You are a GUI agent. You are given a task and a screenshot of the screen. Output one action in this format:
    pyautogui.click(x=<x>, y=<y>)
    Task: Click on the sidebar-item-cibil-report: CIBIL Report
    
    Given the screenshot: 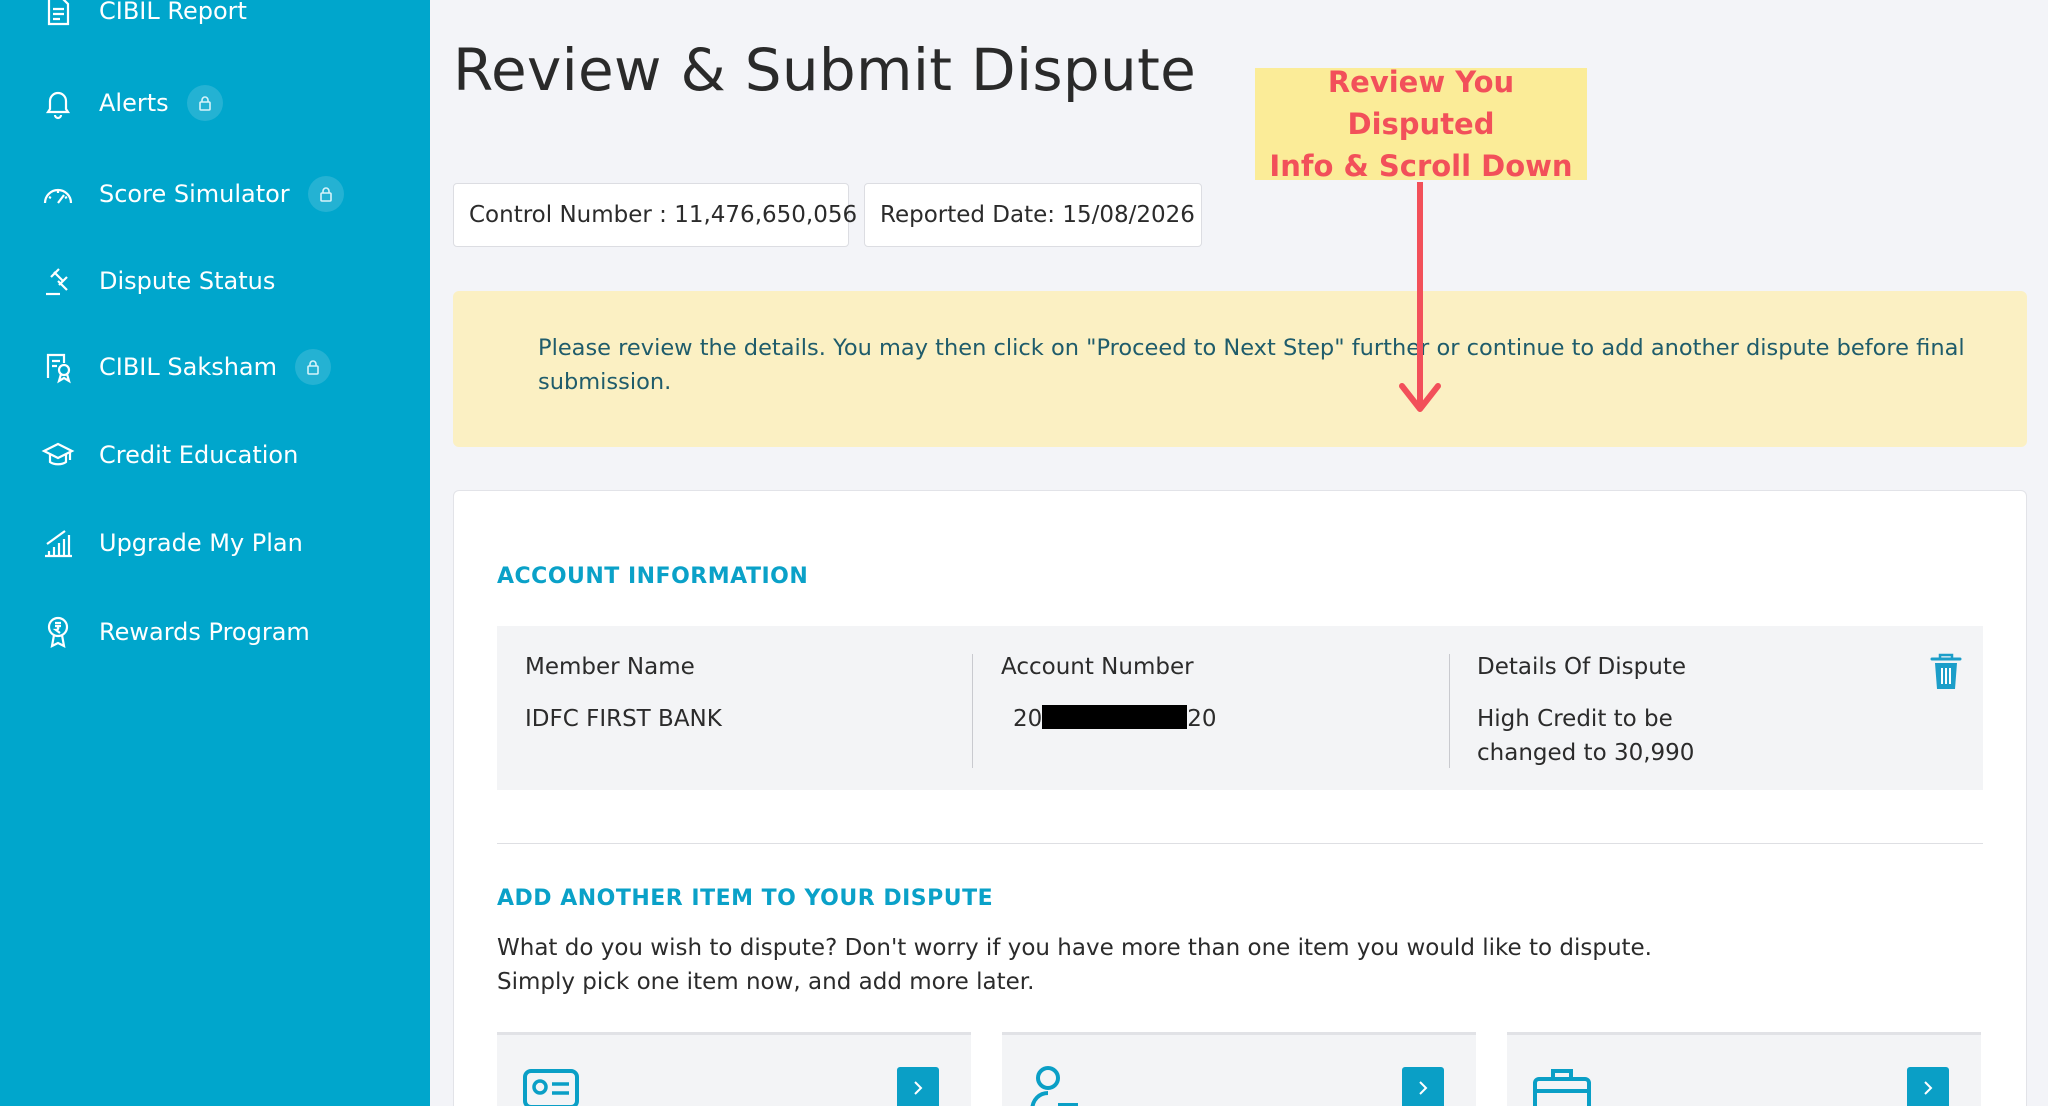 What is the action you would take?
    pyautogui.click(x=143, y=18)
    